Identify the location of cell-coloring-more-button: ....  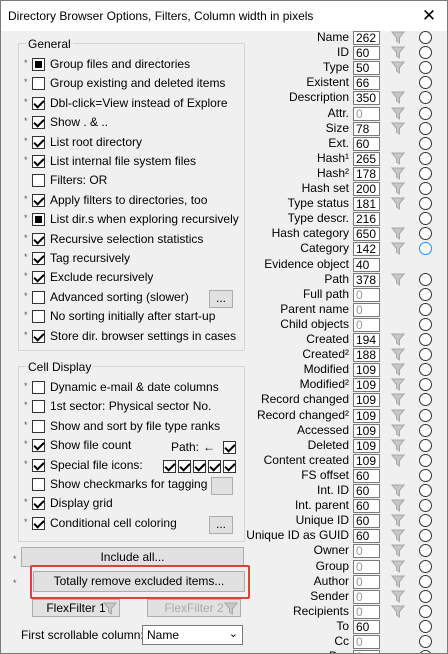
(221, 525).